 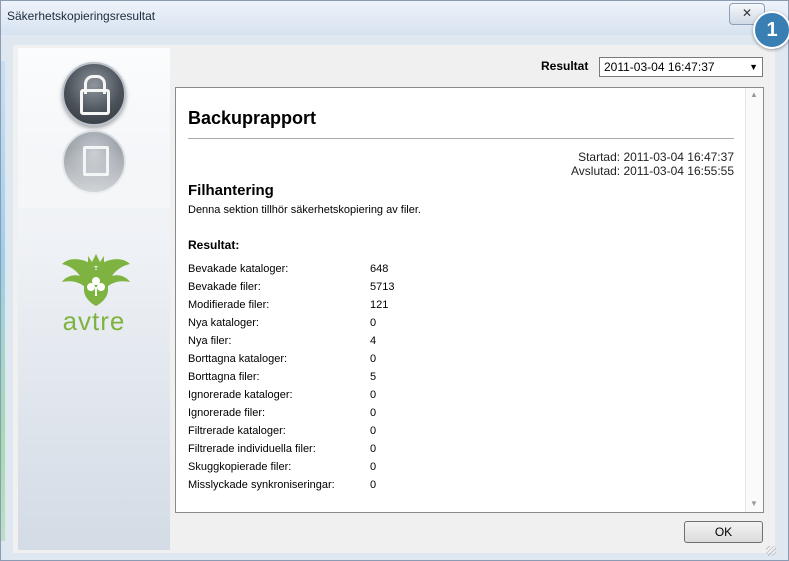 What do you see at coordinates (338, 341) in the screenshot?
I see `stat-row: Nya filer: 4` at bounding box center [338, 341].